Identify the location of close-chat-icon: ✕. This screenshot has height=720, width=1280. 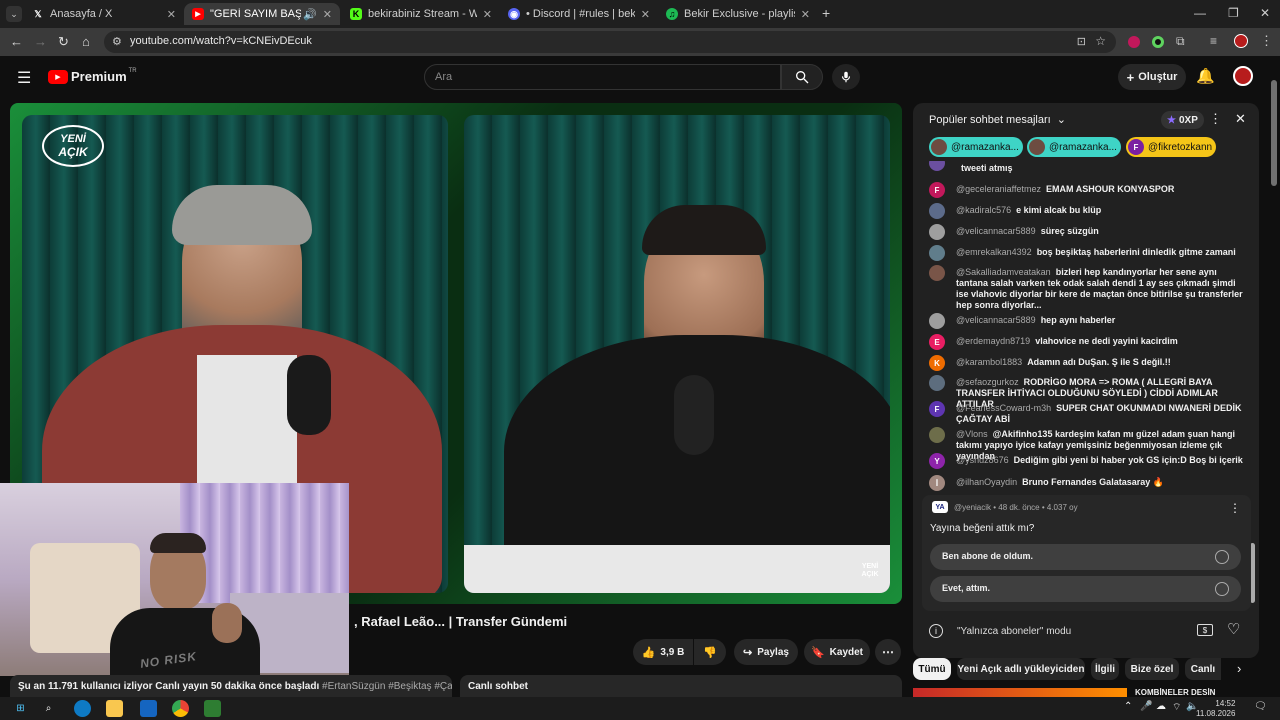
(1240, 119).